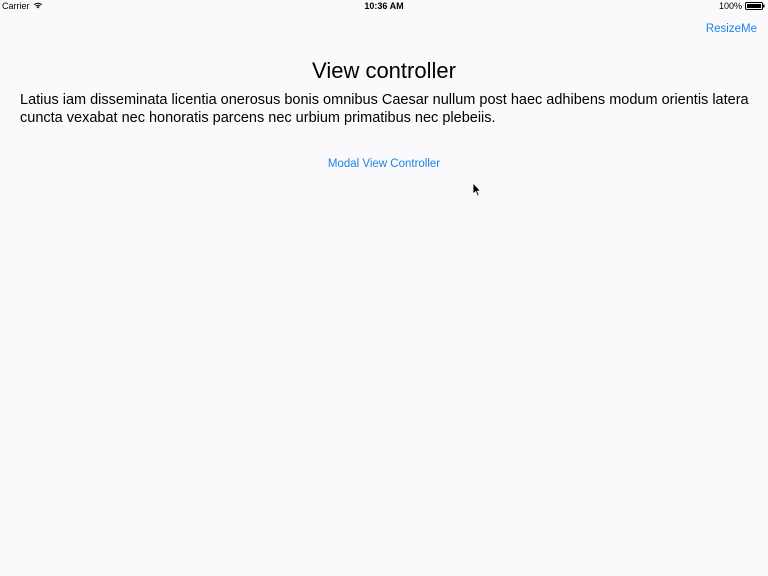 This screenshot has height=576, width=768. I want to click on page-title: View controller, so click(384, 70).